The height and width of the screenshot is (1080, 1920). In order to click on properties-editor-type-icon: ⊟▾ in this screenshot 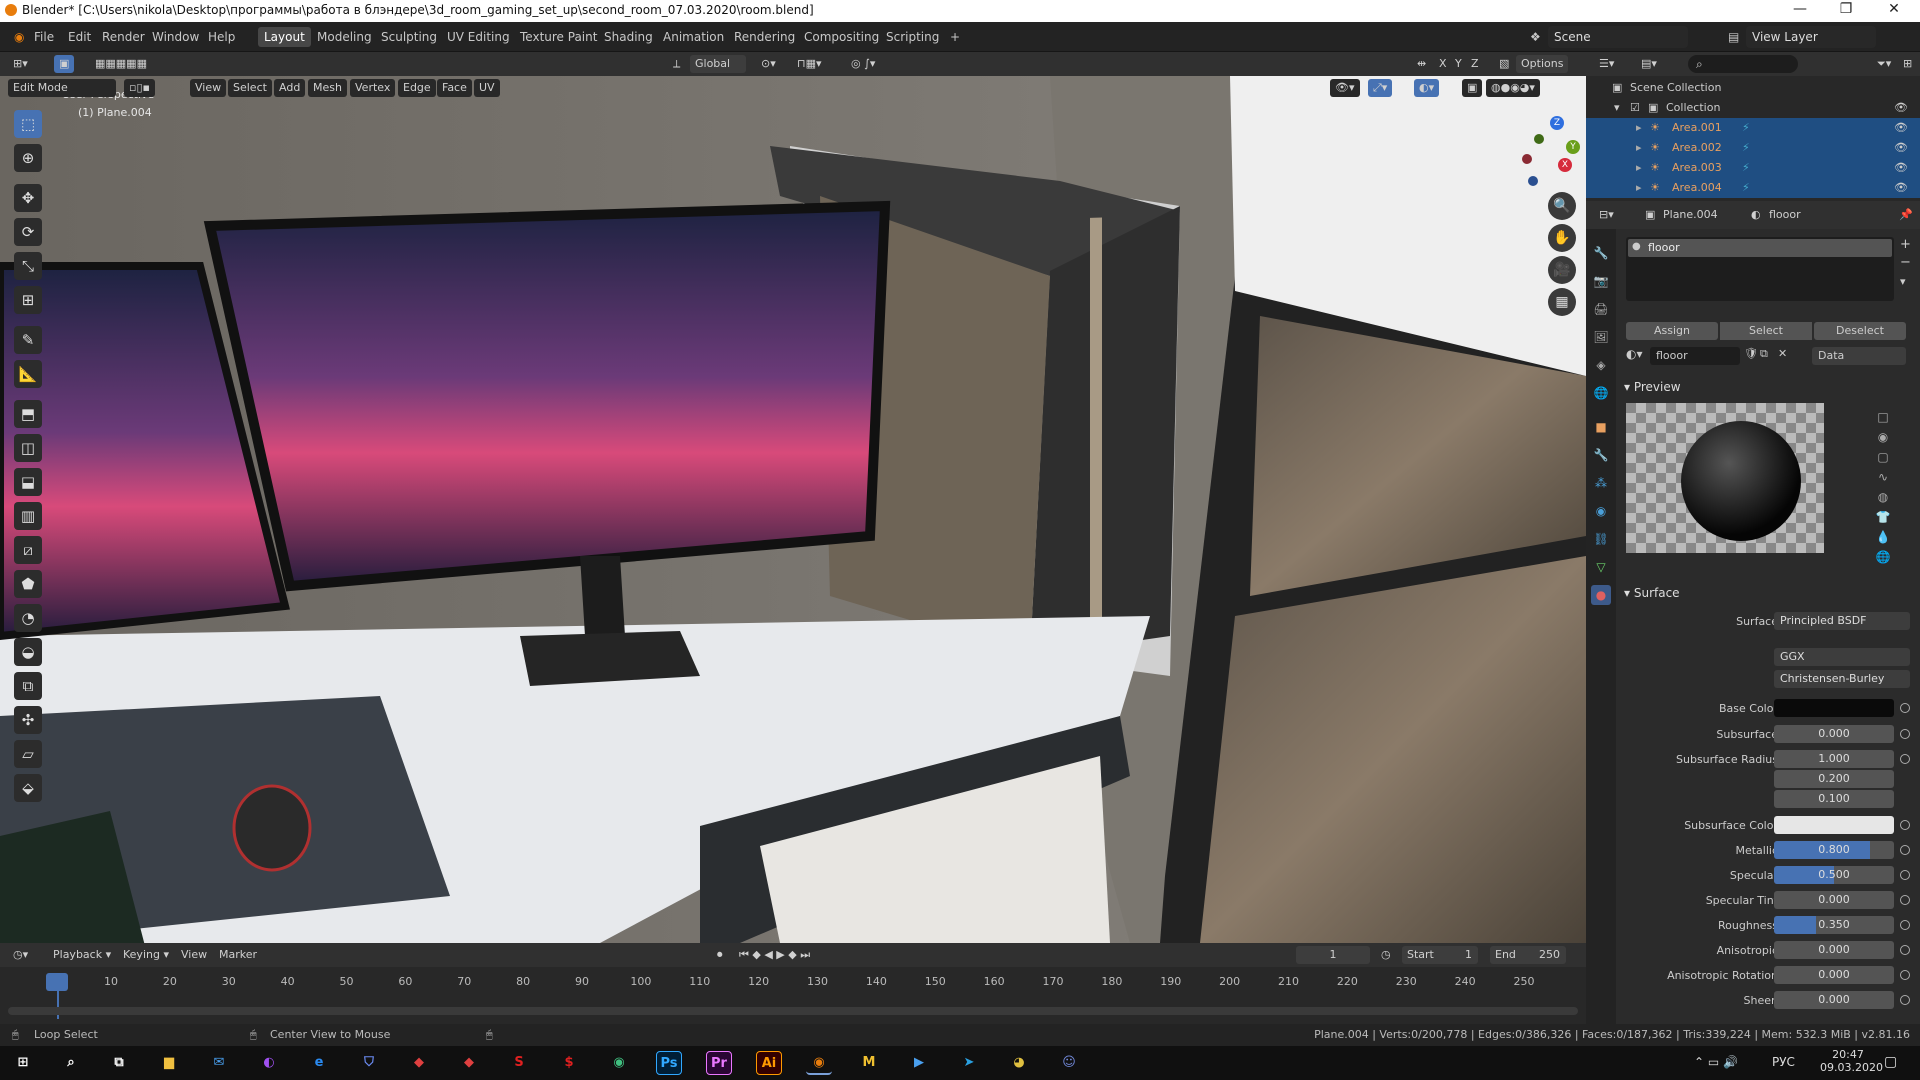, I will do `click(1606, 215)`.